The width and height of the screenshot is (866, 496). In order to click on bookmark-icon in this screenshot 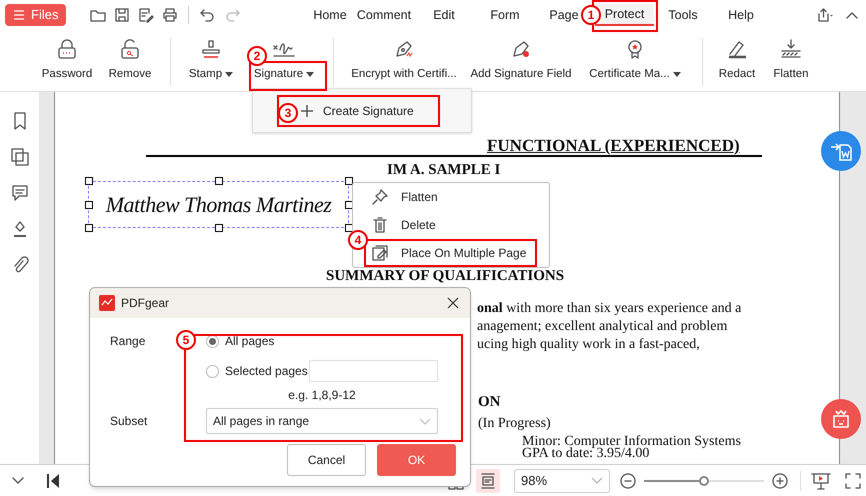, I will do `click(20, 121)`.